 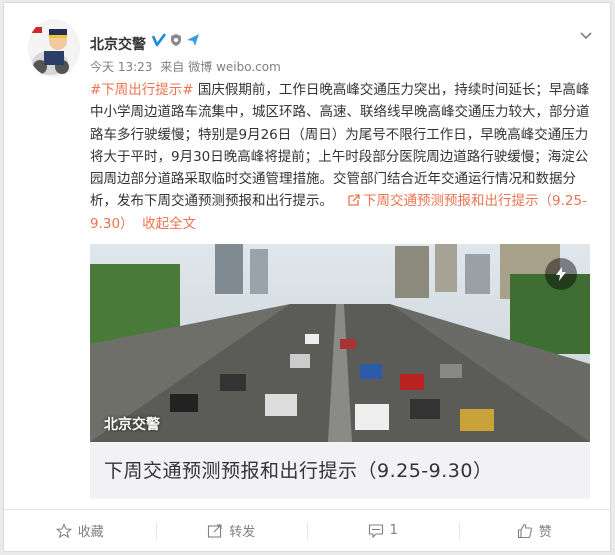 I want to click on star-icon, so click(x=63, y=530).